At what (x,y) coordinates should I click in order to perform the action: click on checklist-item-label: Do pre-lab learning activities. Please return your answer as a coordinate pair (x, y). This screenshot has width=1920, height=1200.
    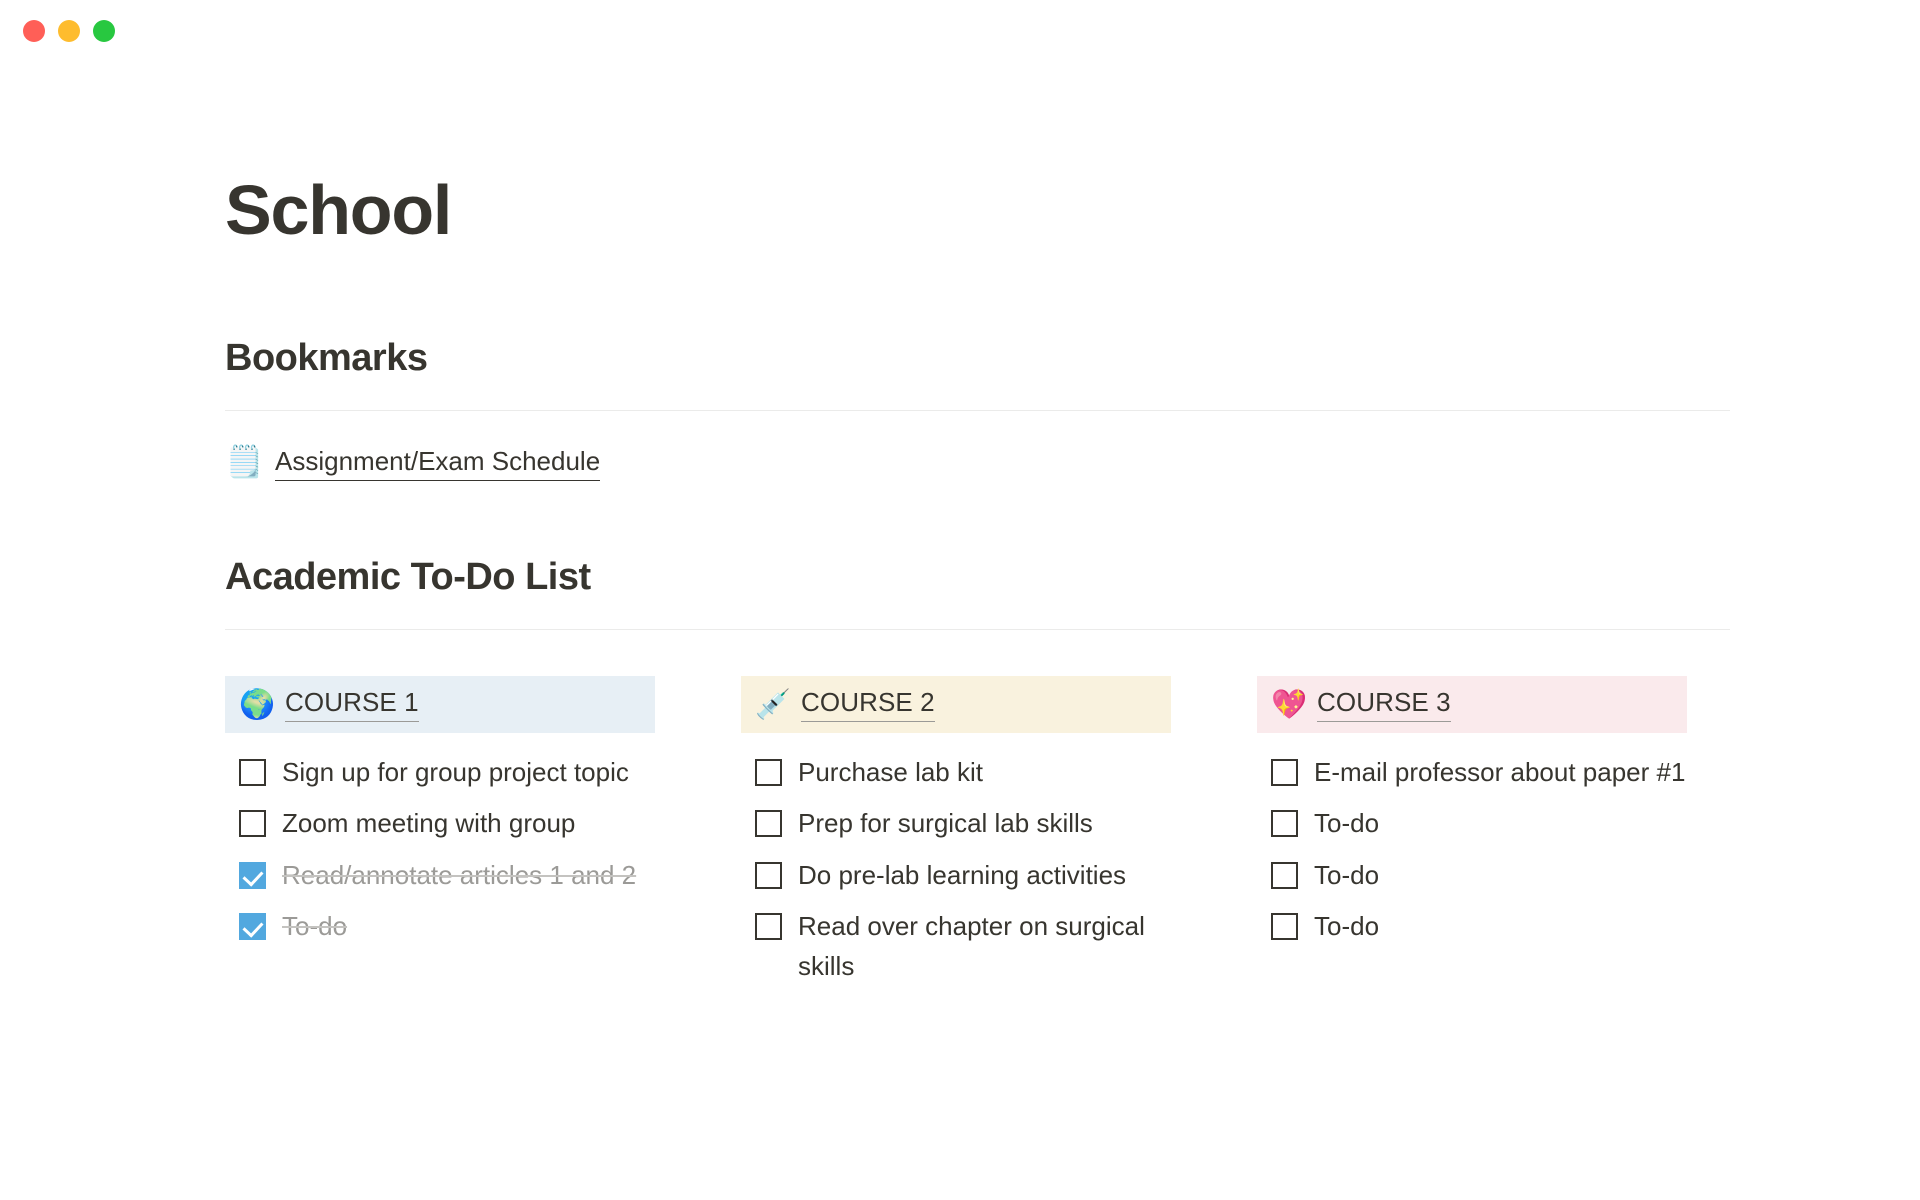
    Looking at the image, I should click on (962, 874).